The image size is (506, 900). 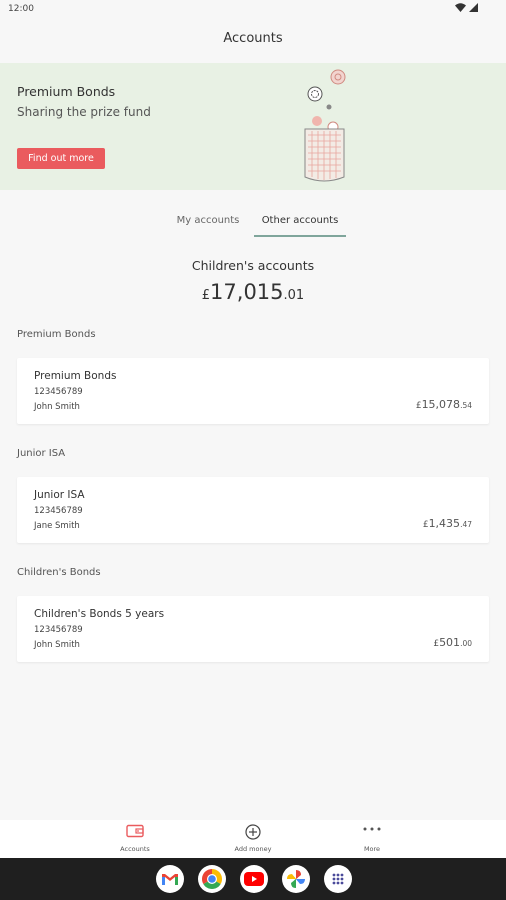 I want to click on balance-pence: .00, so click(x=466, y=643).